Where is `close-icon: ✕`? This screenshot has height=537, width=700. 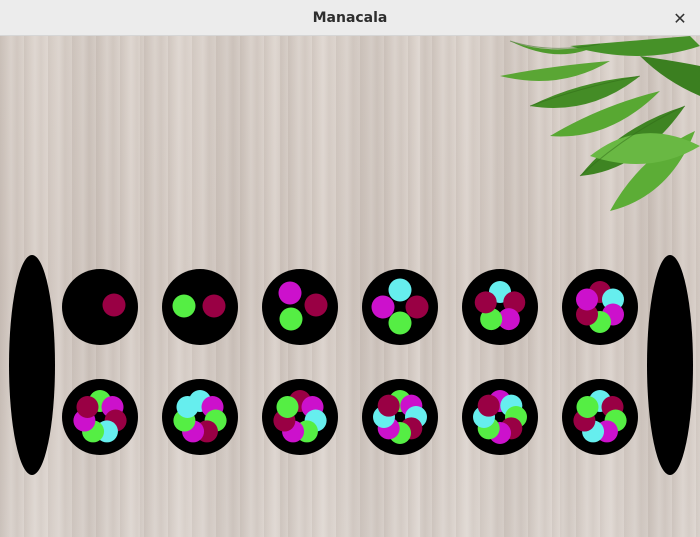
close-icon: ✕ is located at coordinates (680, 18).